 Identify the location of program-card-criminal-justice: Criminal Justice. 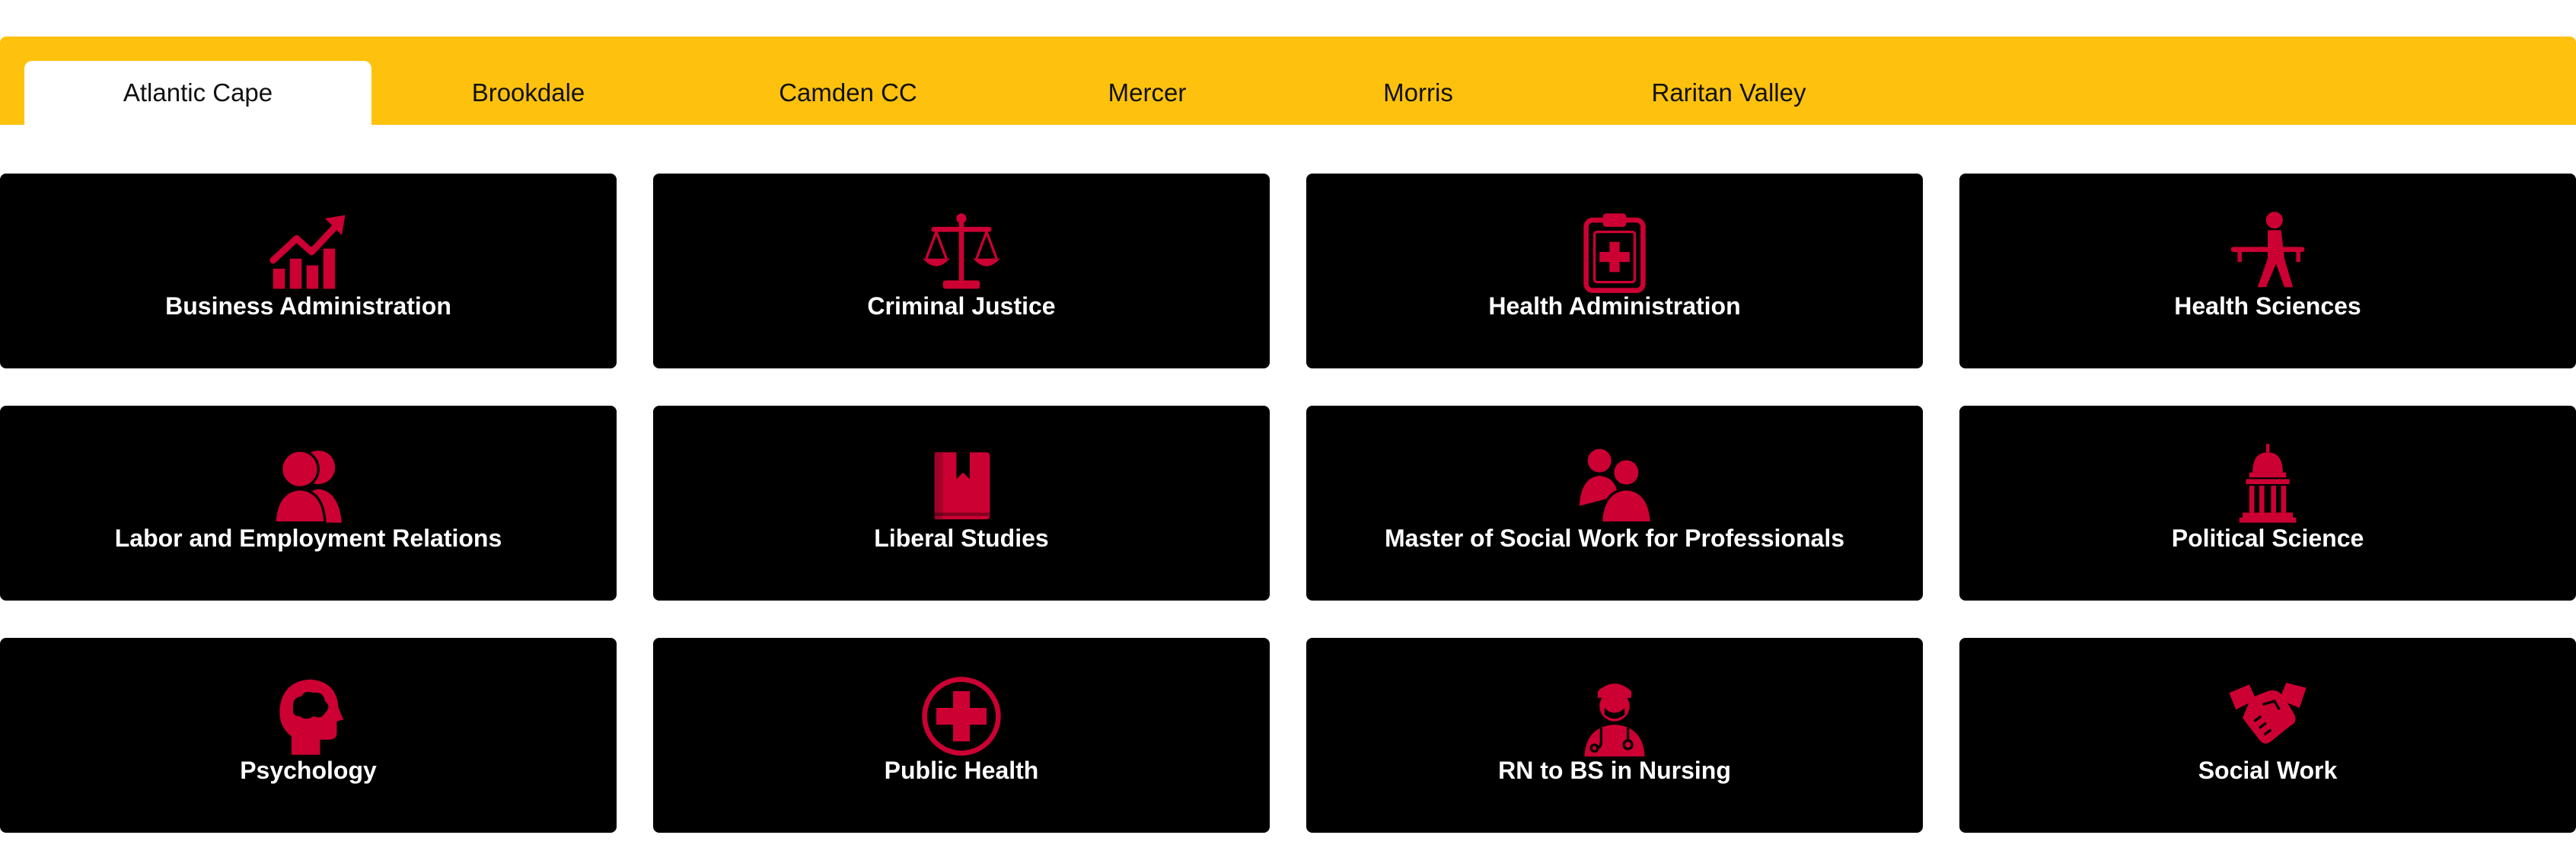
(962, 271).